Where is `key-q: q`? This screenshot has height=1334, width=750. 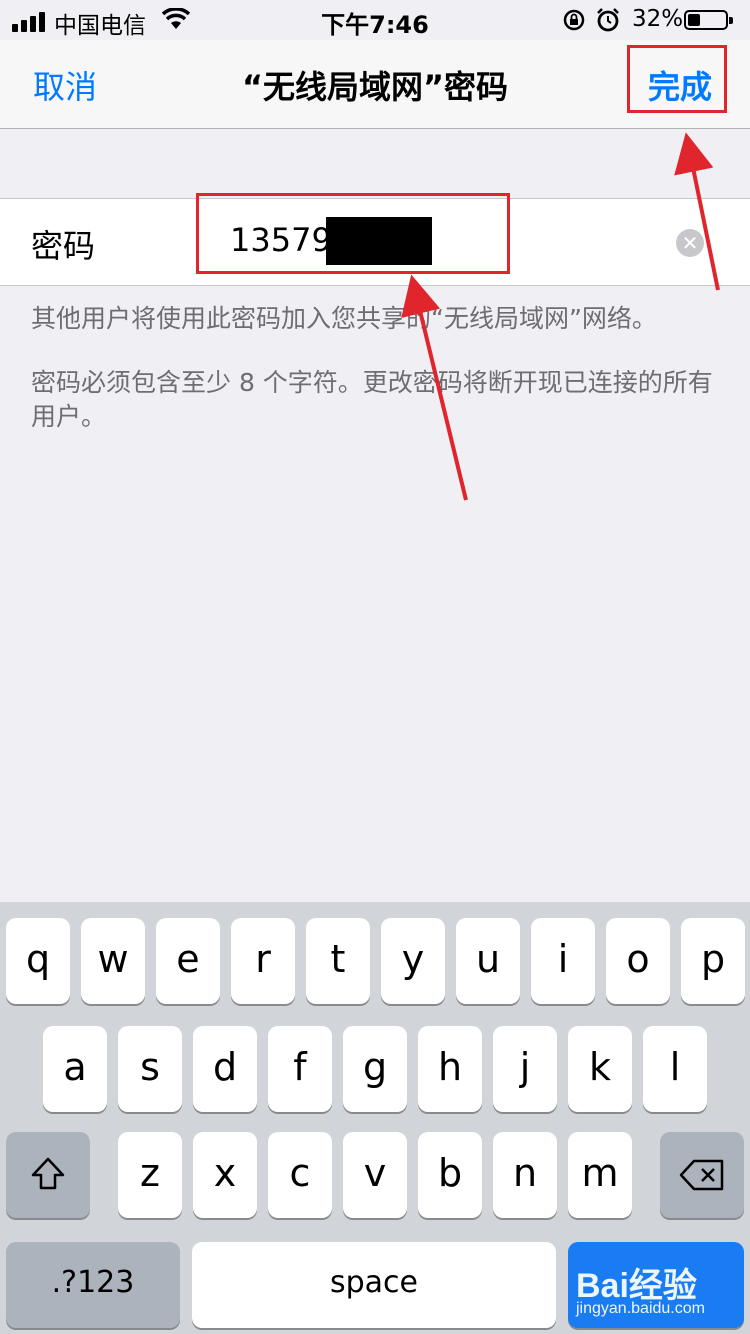 key-q: q is located at coordinates (38, 961).